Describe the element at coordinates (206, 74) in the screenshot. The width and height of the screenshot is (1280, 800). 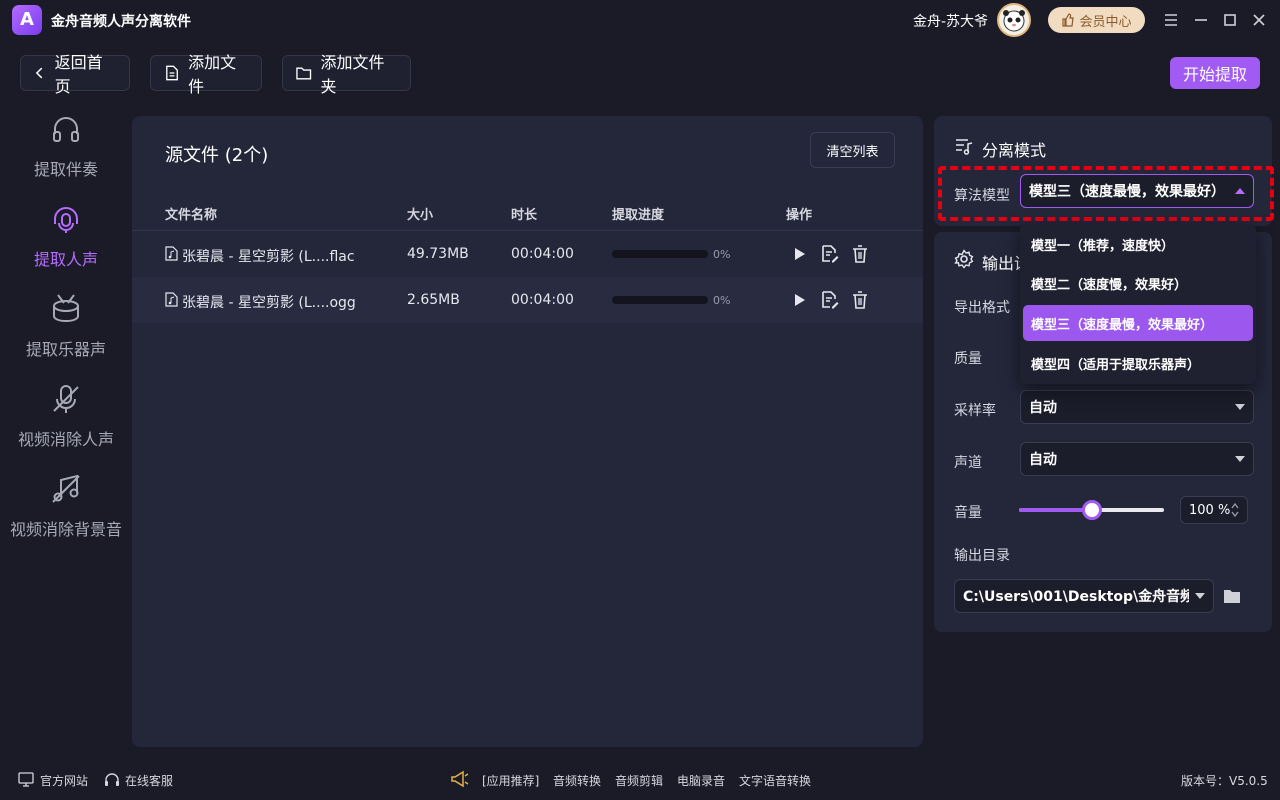
I see `add-file-button: 添加文件` at that location.